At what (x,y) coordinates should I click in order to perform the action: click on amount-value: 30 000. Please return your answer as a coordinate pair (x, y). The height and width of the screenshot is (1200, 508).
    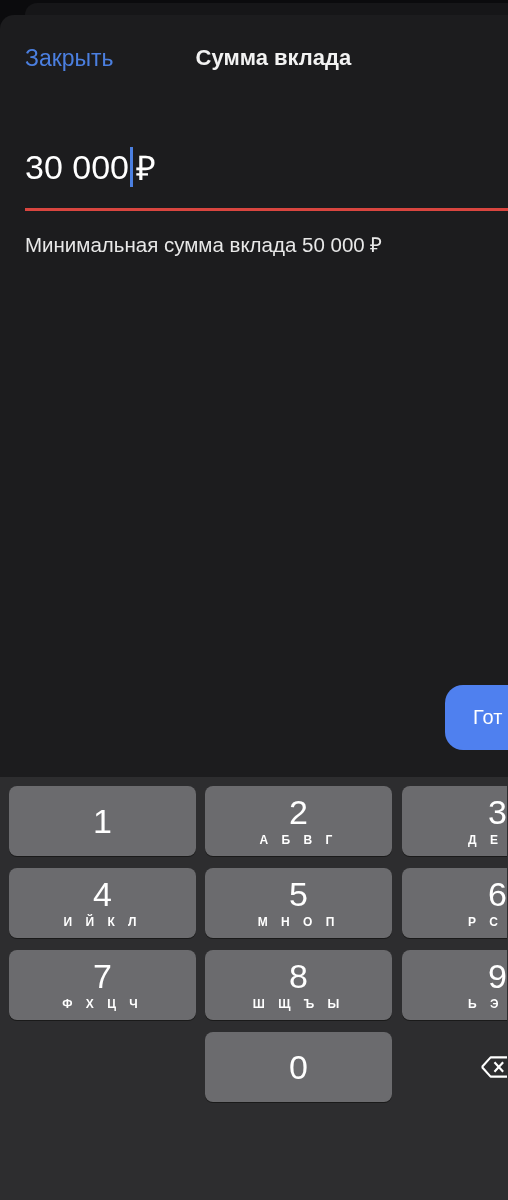
    Looking at the image, I should click on (77, 167).